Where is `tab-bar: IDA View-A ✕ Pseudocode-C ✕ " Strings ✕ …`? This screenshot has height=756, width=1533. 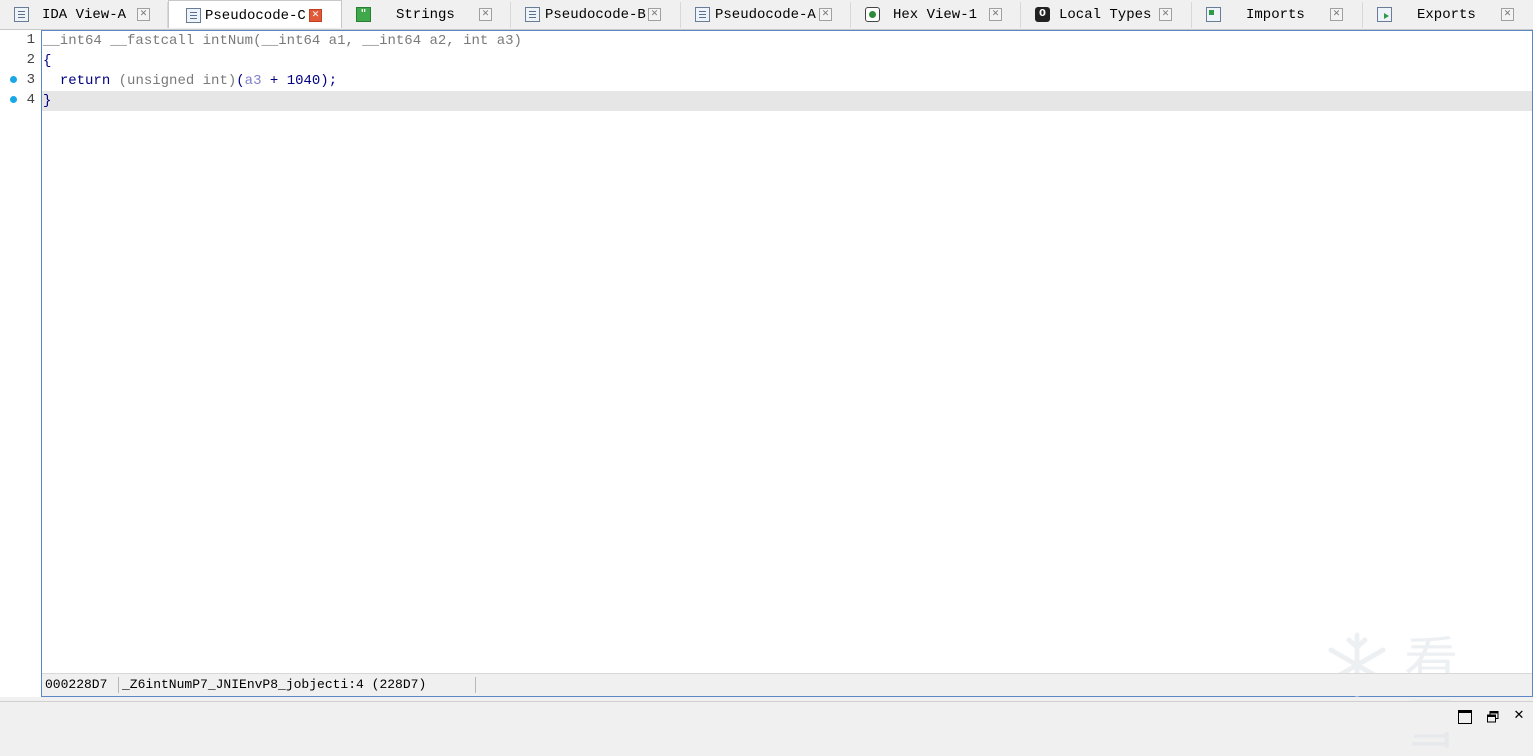 tab-bar: IDA View-A ✕ Pseudocode-C ✕ " Strings ✕ … is located at coordinates (766, 15).